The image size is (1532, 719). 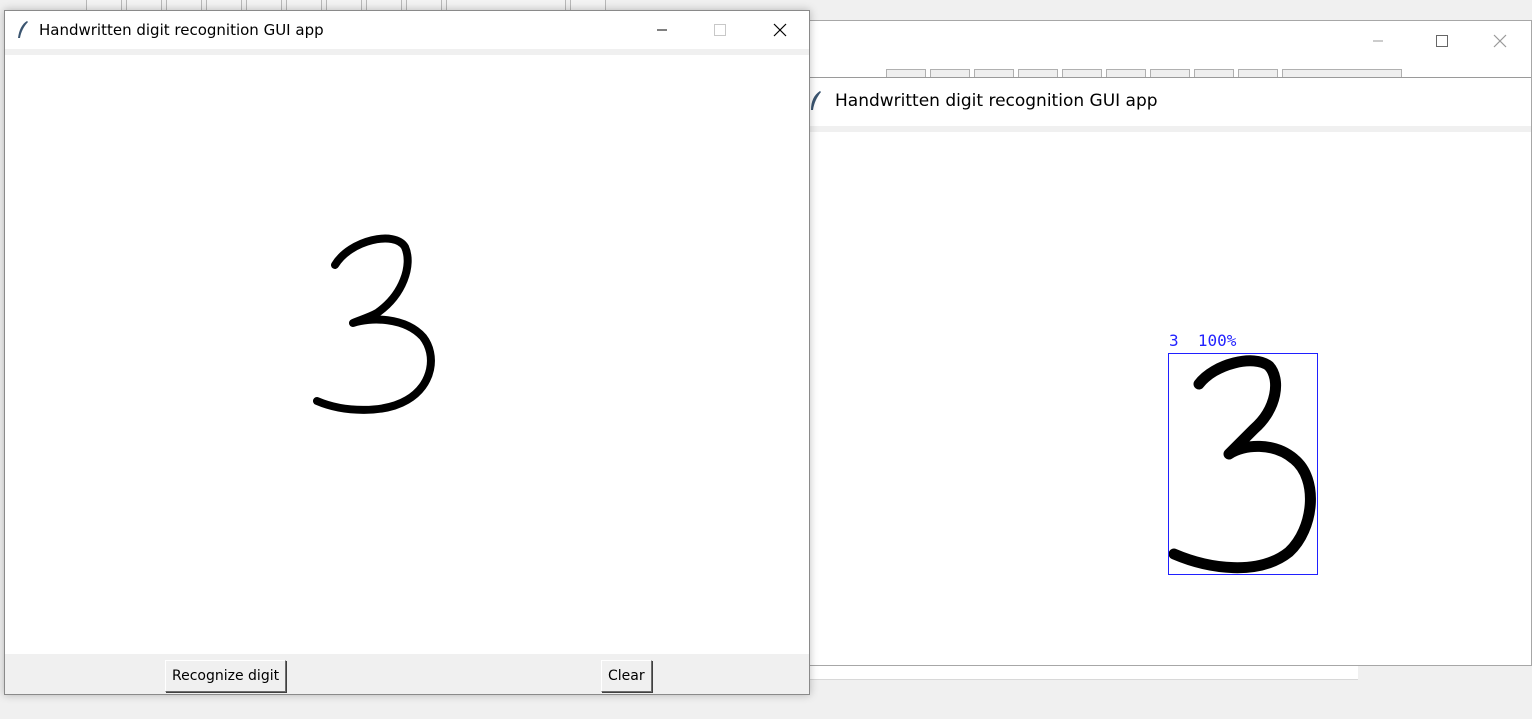 I want to click on handwritten-digit-stroke, so click(x=374, y=324).